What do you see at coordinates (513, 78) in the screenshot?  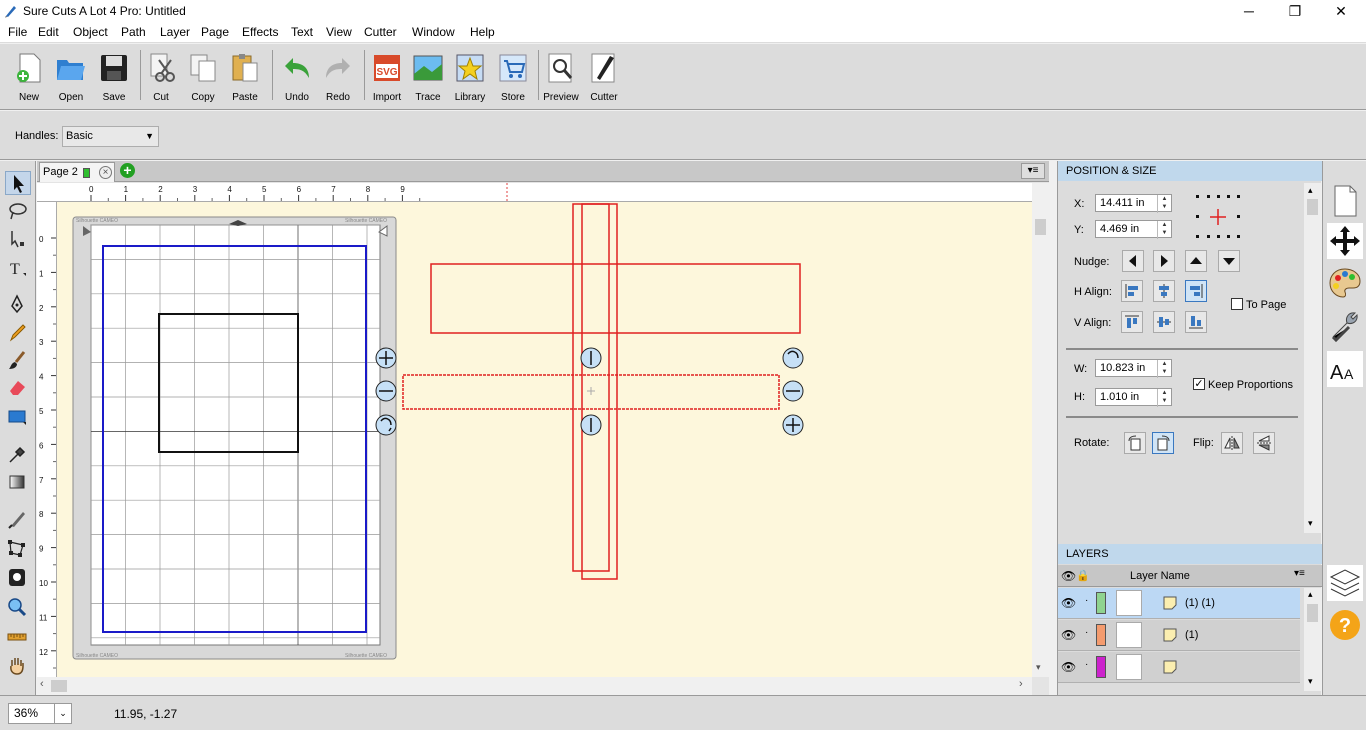 I see `store-button: Store` at bounding box center [513, 78].